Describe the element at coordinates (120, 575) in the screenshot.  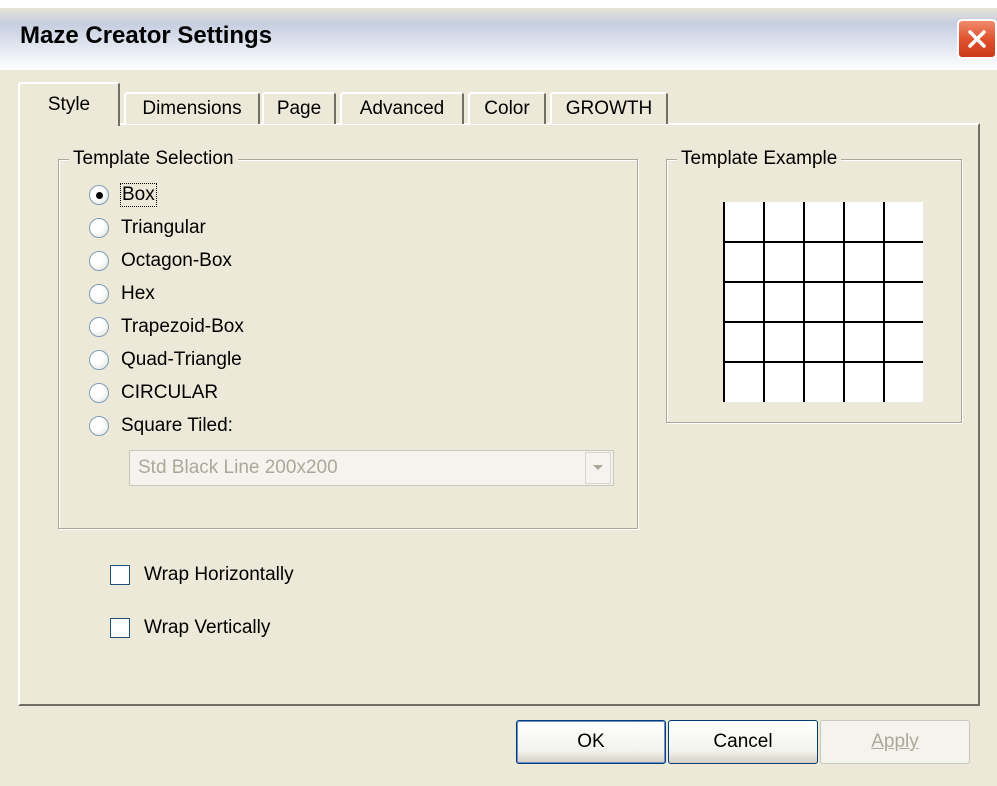
I see `wrap-horizontally-checkbox` at that location.